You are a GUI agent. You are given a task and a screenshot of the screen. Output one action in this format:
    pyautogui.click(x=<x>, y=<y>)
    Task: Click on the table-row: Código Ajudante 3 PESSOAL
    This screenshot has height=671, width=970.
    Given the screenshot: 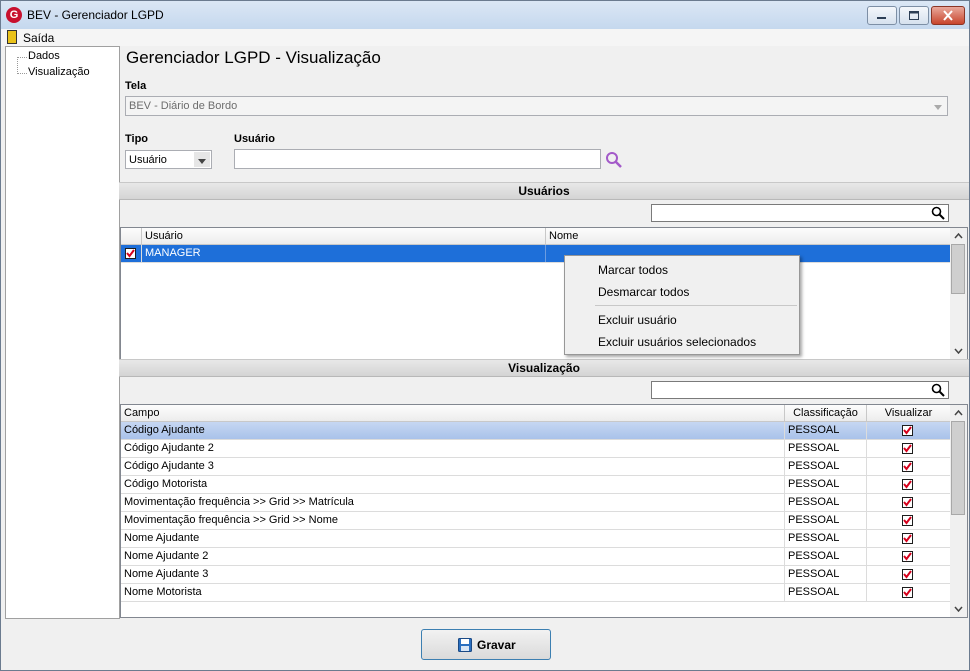 What is the action you would take?
    pyautogui.click(x=535, y=467)
    